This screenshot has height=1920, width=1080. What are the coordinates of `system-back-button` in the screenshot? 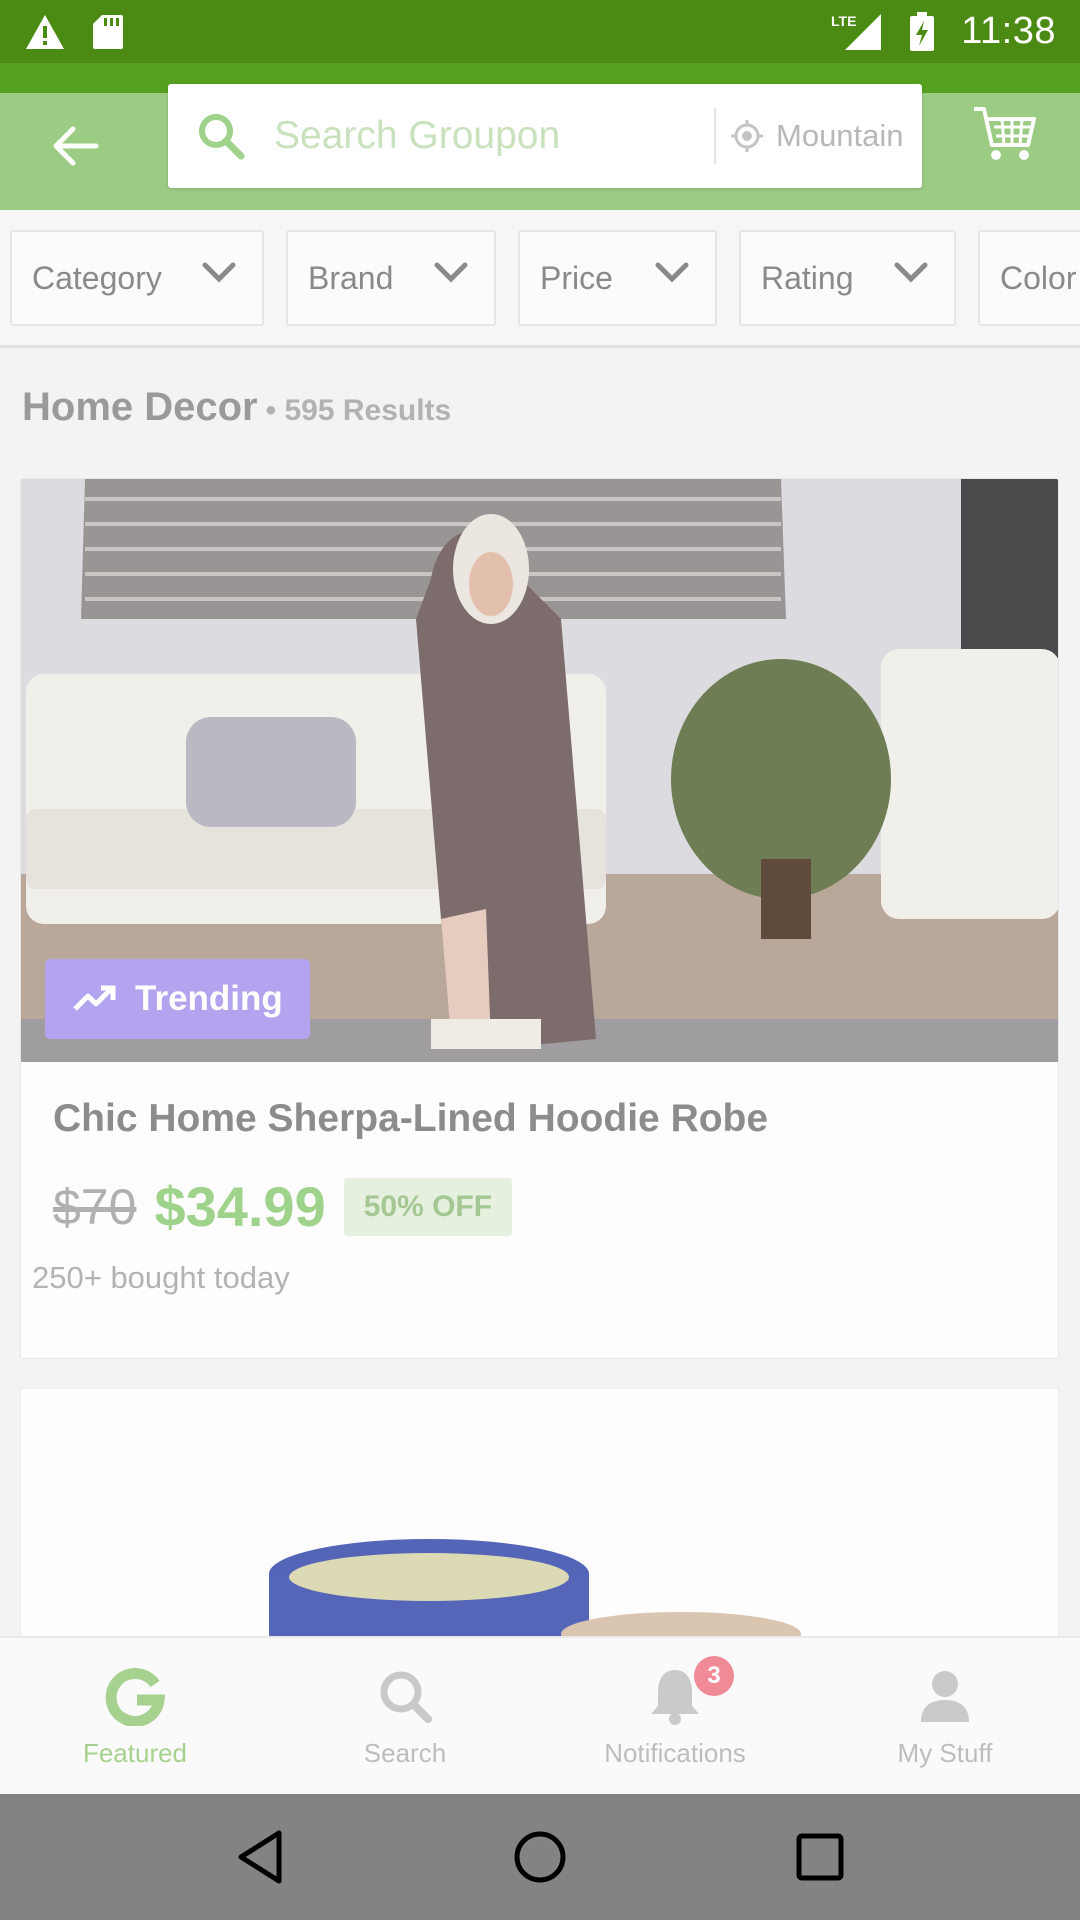 It's located at (260, 1857).